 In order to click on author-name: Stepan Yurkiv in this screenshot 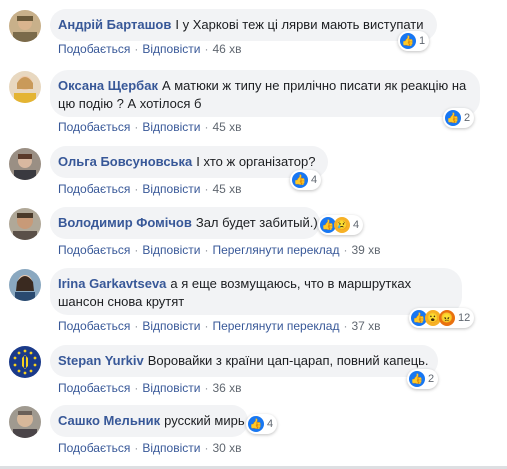, I will do `click(101, 360)`.